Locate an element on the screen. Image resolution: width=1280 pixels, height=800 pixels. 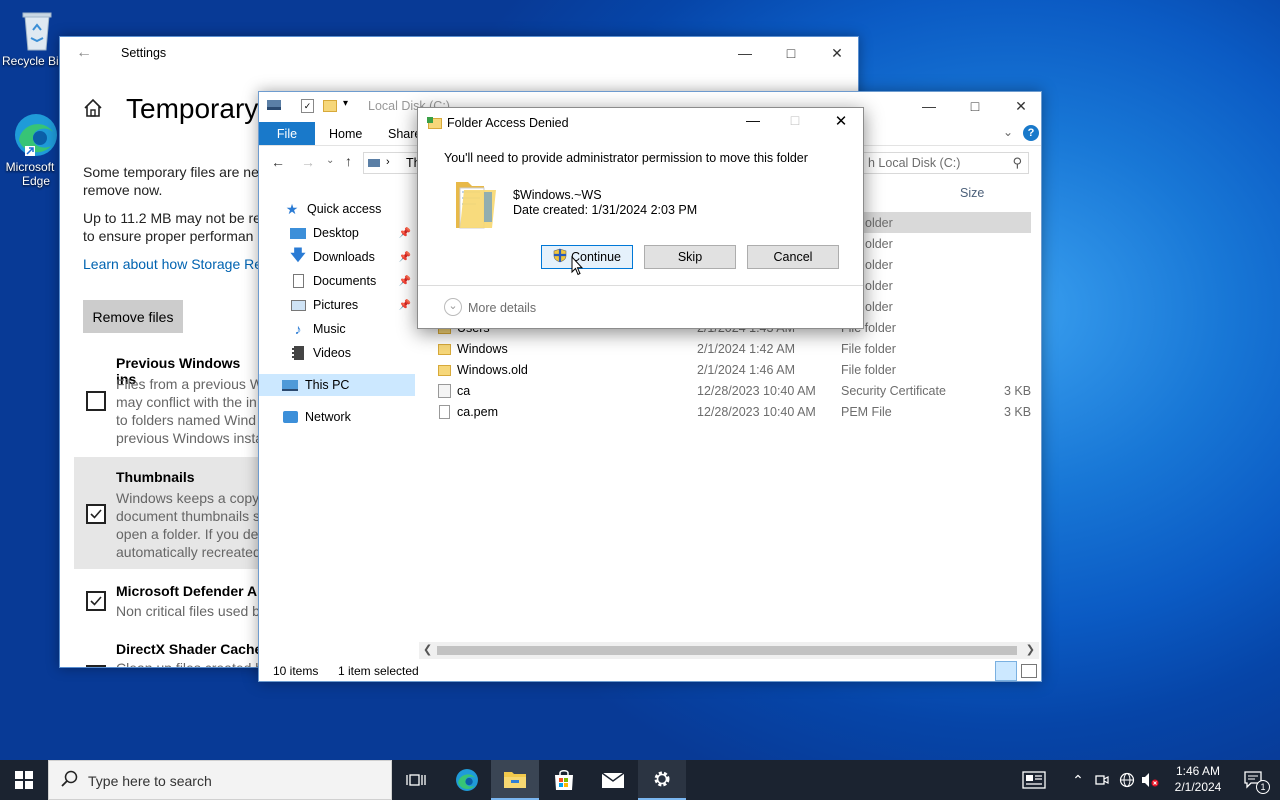
taskbar: Type here to search ⌃ 1:46 AM 2/1/2024 1 is located at coordinates (640, 780).